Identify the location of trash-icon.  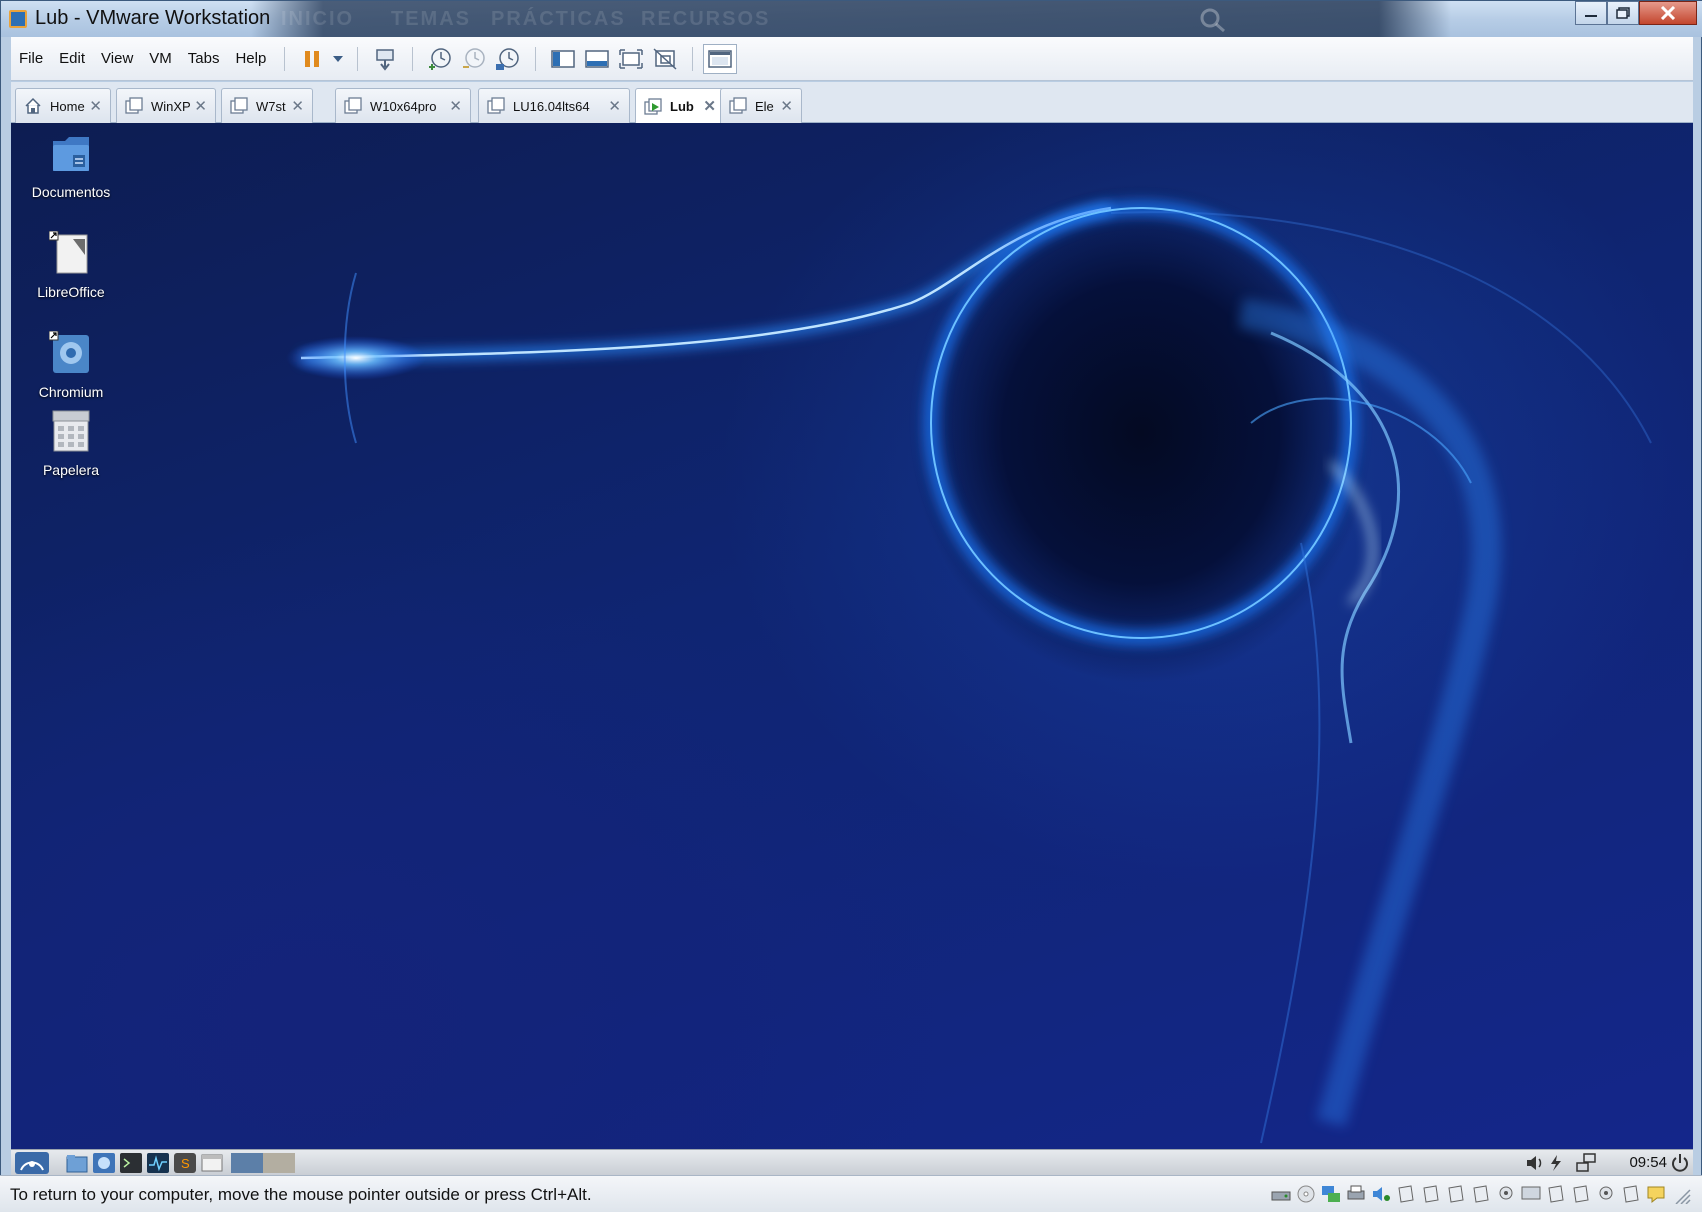
(71, 431).